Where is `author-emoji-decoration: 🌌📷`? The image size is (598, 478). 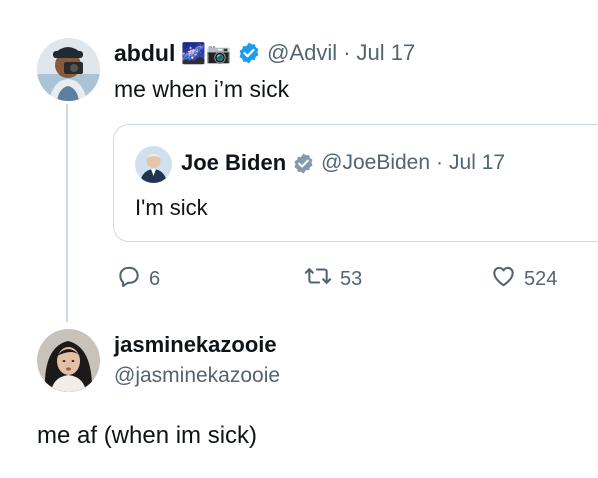
author-emoji-decoration: 🌌📷 is located at coordinates (206, 53).